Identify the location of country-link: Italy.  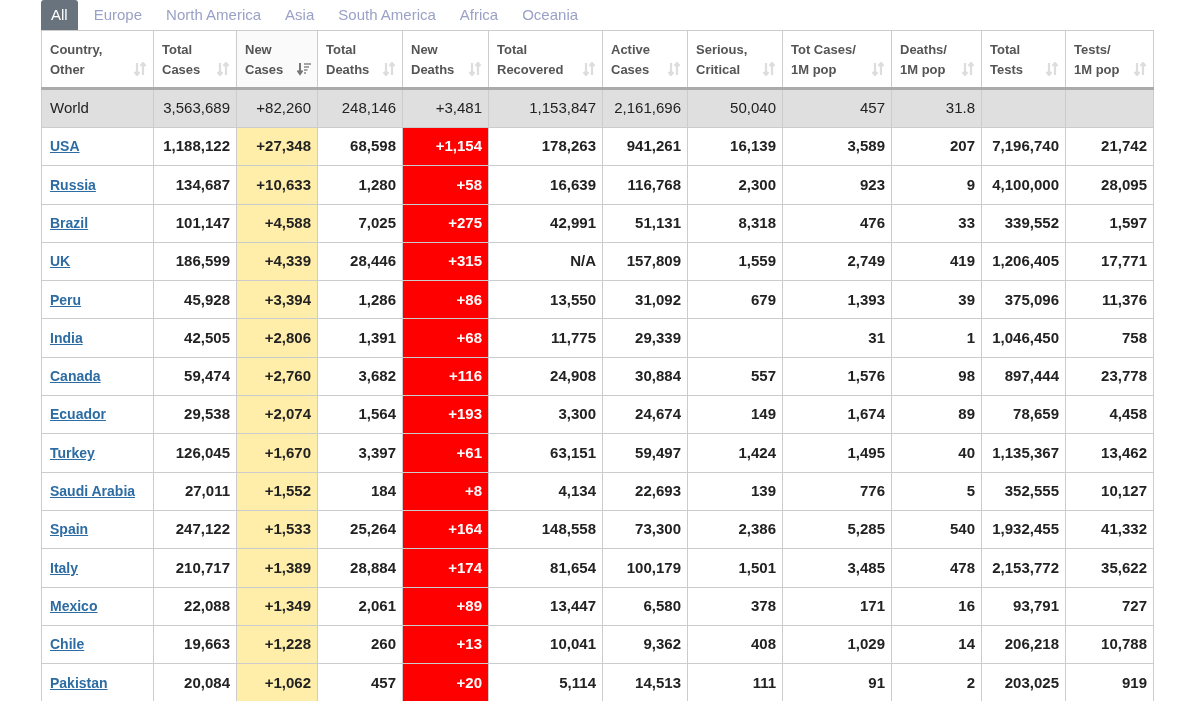
(64, 567).